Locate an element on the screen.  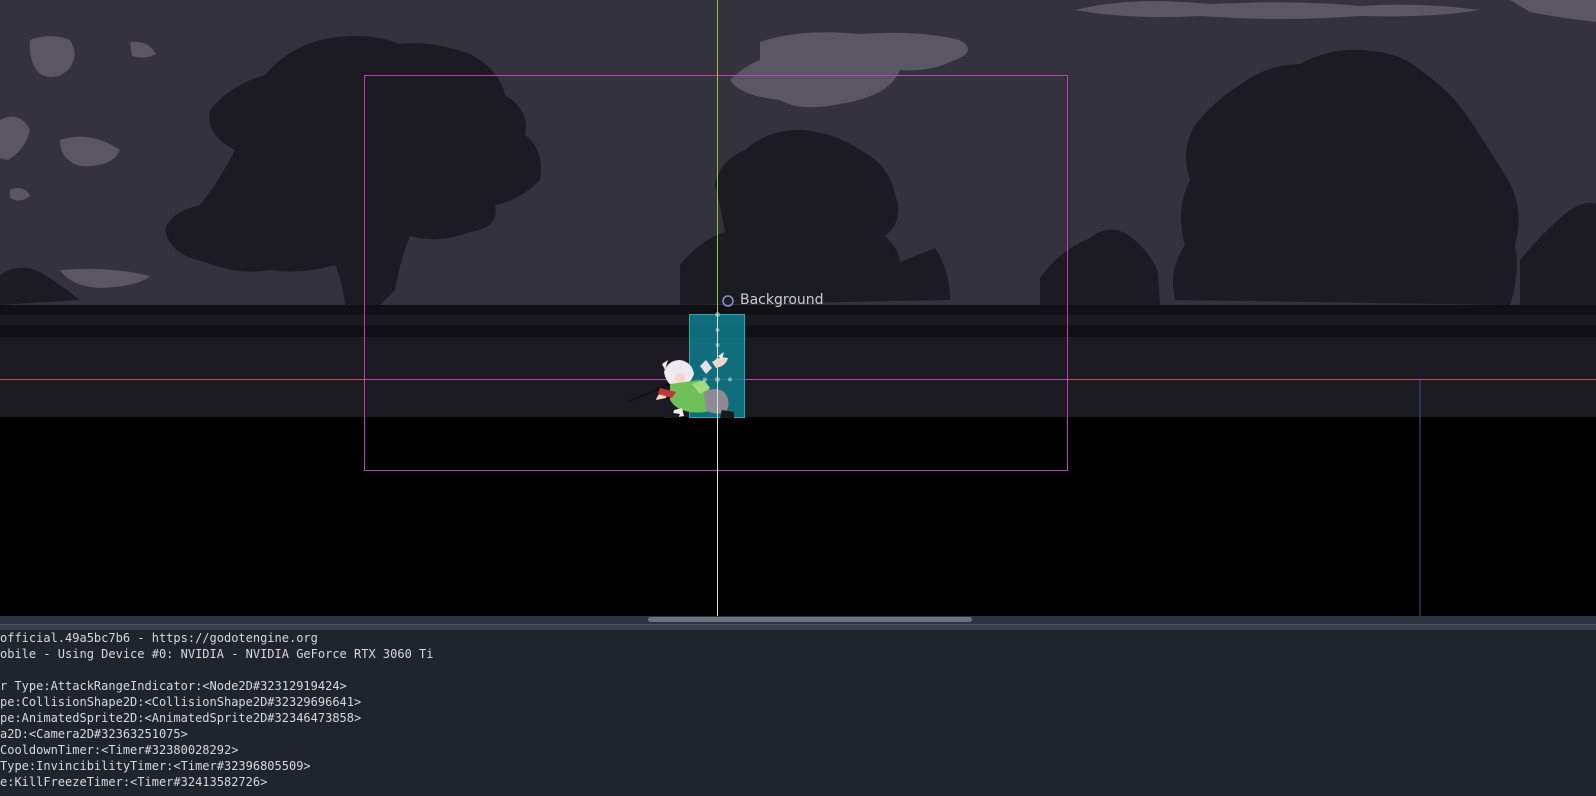
log-line: CooldownTimer:<Timer#32380028292> is located at coordinates (119, 750).